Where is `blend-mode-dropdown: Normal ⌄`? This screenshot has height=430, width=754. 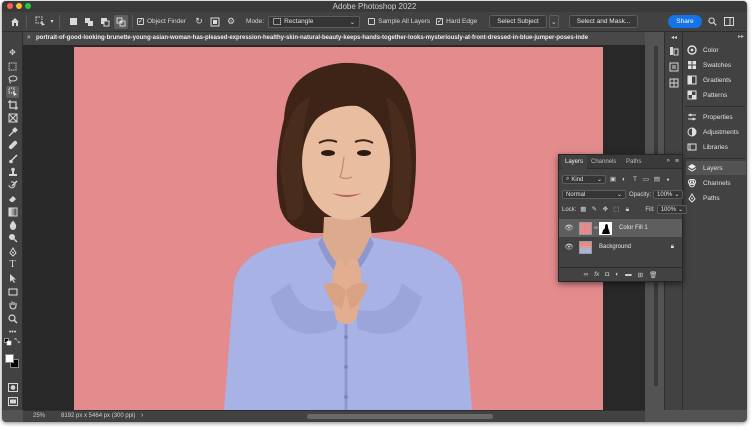
blend-mode-dropdown: Normal ⌄ is located at coordinates (594, 194).